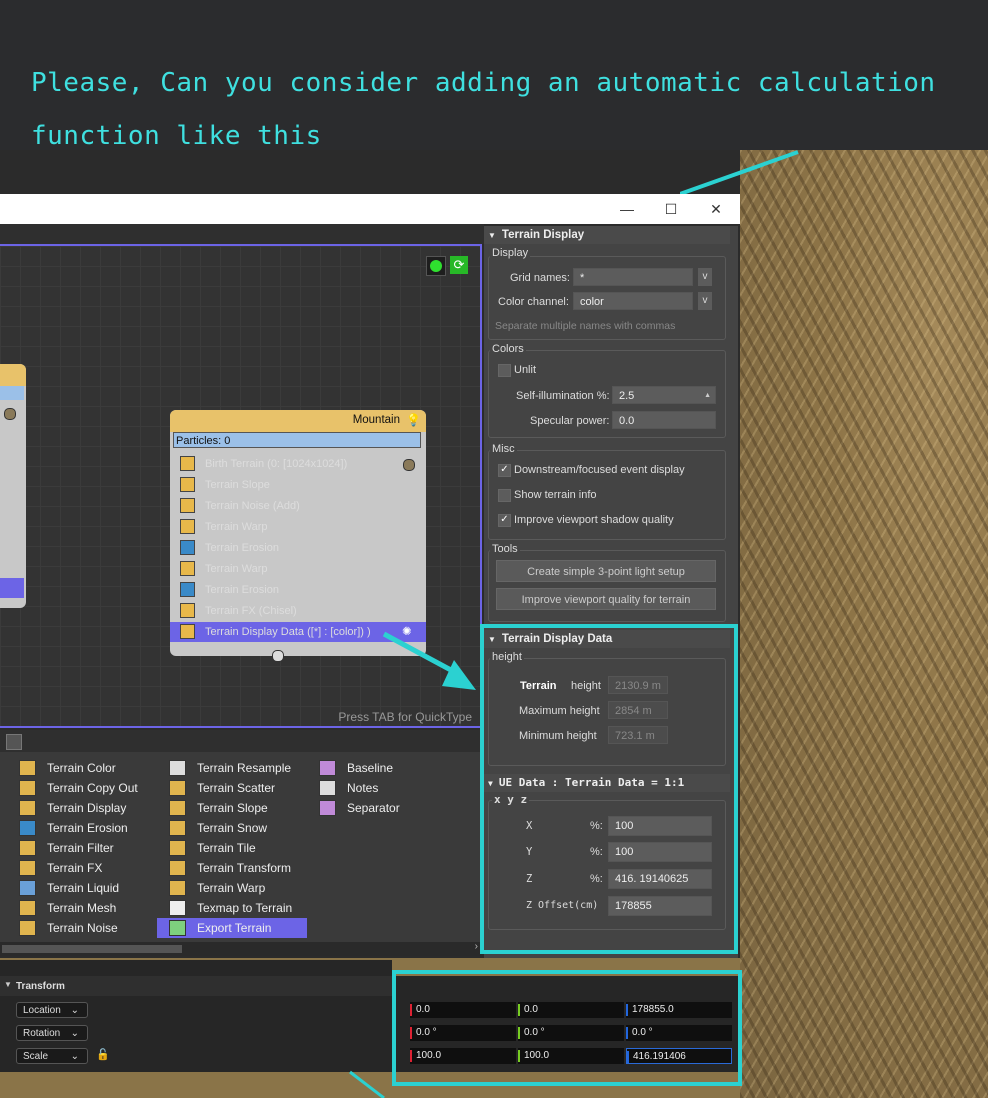 The image size is (988, 1098). What do you see at coordinates (508, 349) in the screenshot?
I see `colors-group-title: Colors` at bounding box center [508, 349].